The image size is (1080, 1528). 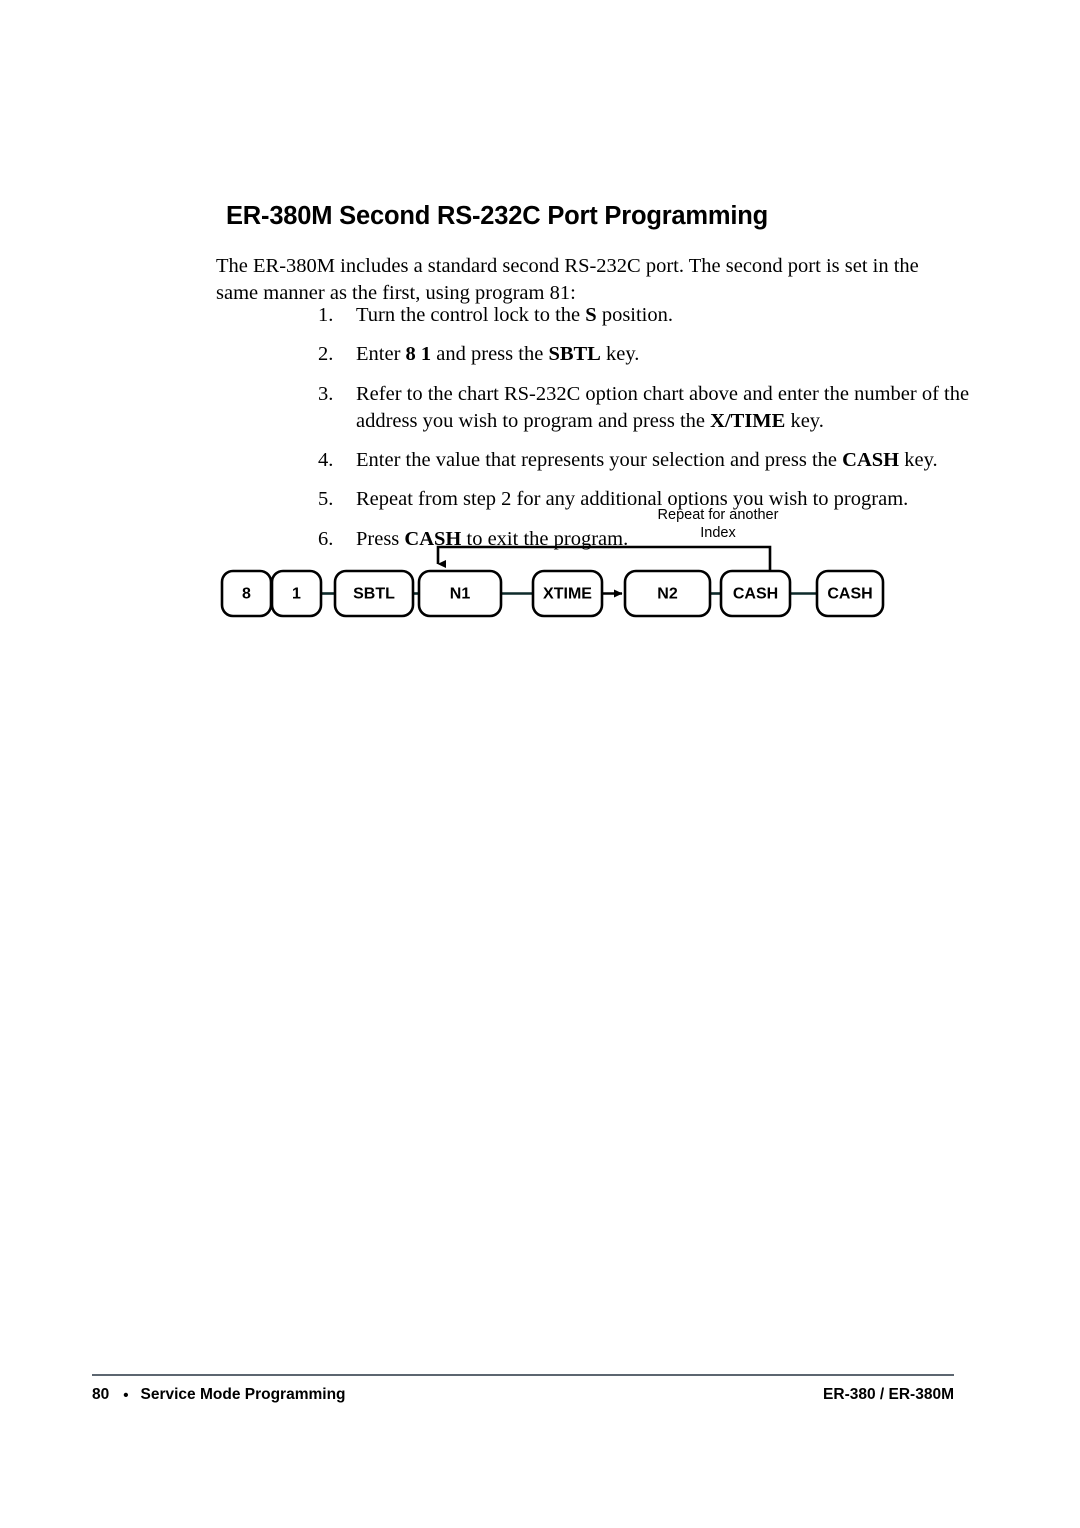 I want to click on flow-node-label: SBTL, so click(x=374, y=594).